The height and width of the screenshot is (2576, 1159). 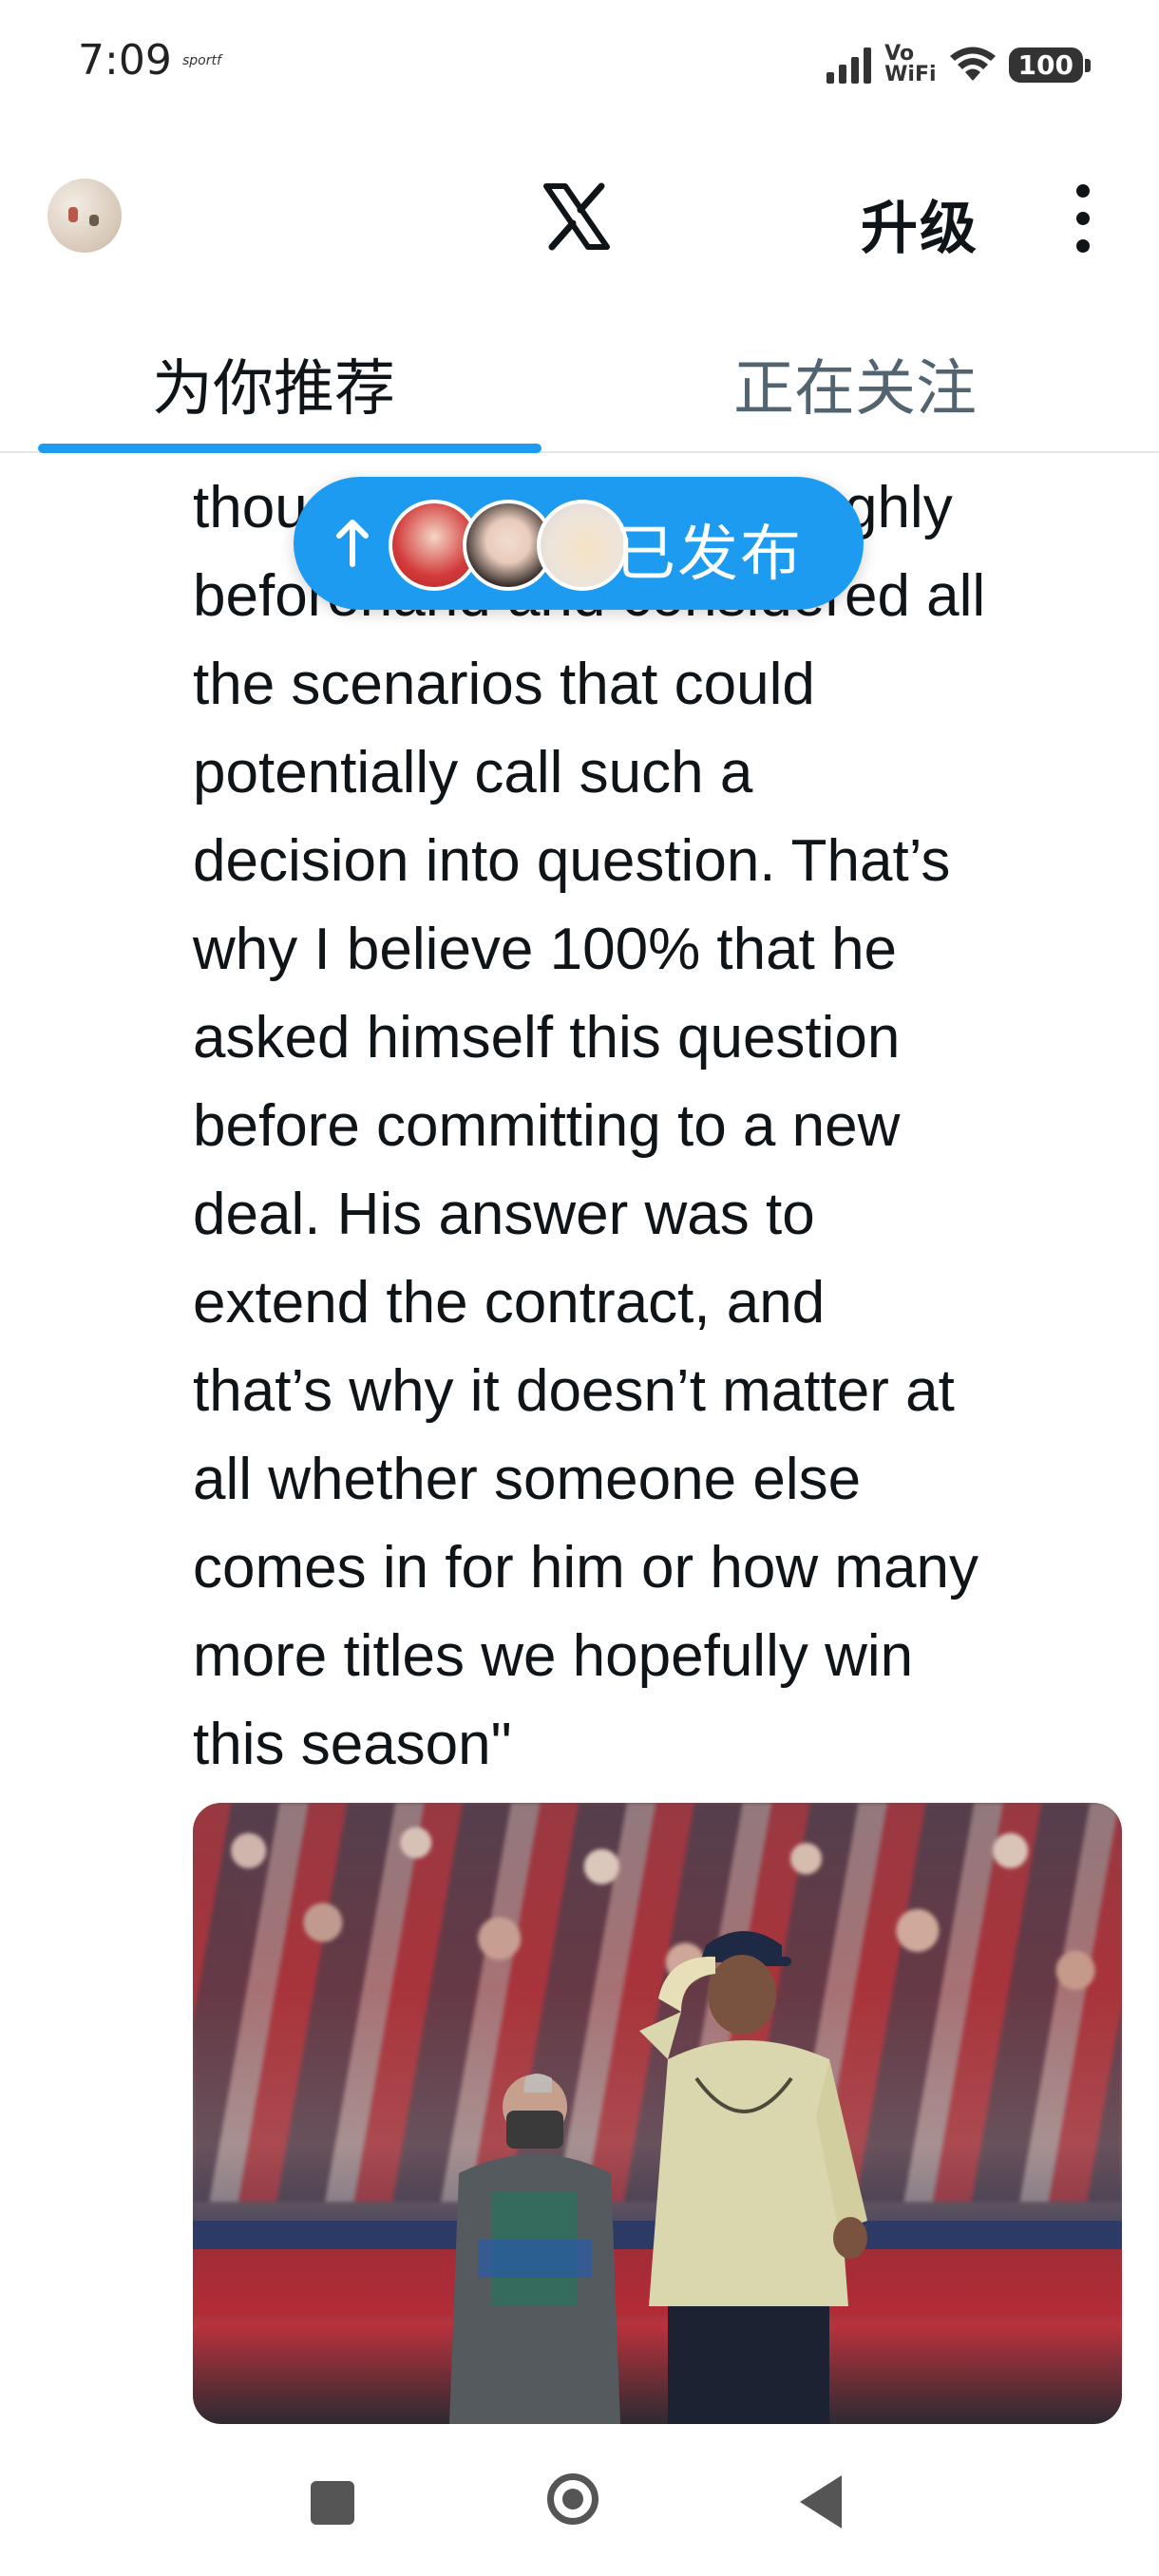 I want to click on system-nav-bar, so click(x=579, y=2504).